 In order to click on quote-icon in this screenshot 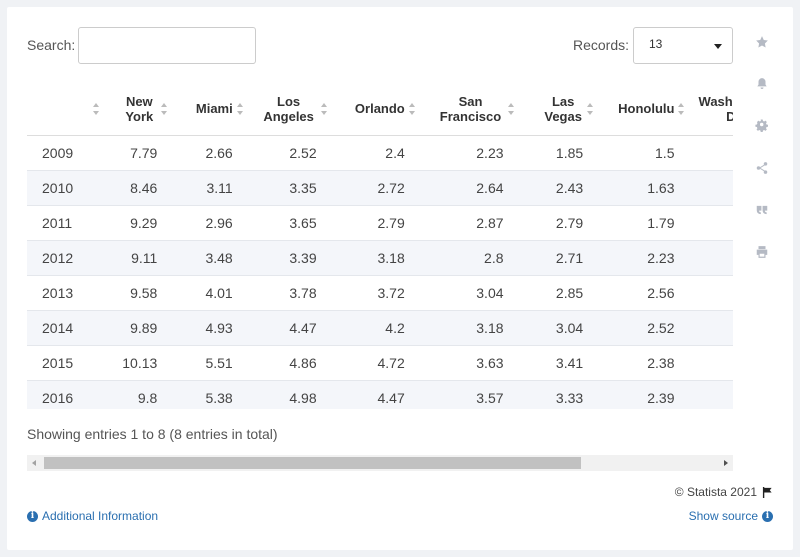, I will do `click(762, 210)`.